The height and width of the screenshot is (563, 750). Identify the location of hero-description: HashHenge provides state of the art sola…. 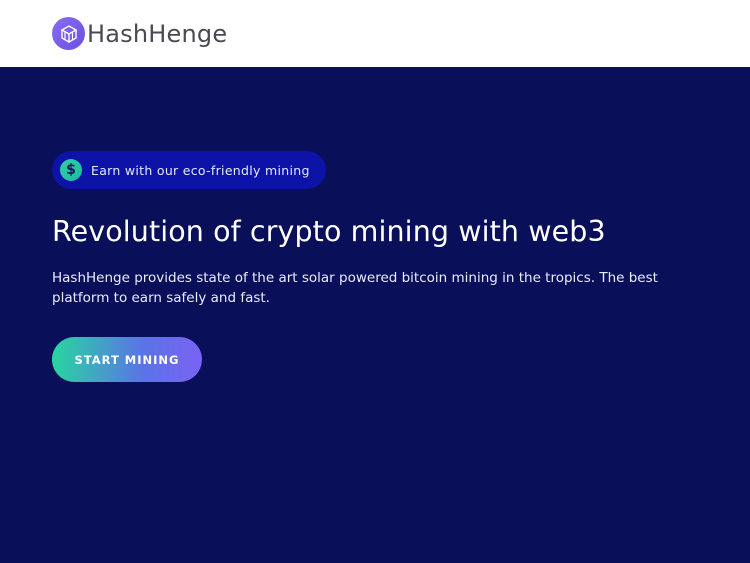
(355, 288).